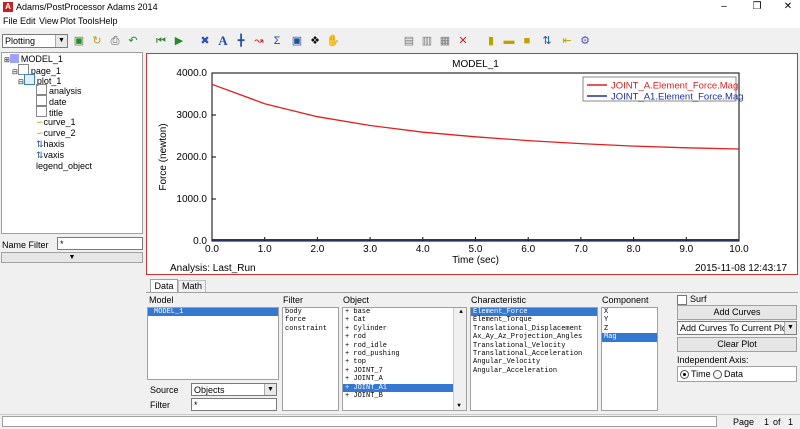 Image resolution: width=800 pixels, height=429 pixels. Describe the element at coordinates (234, 404) in the screenshot. I see `filter-input: *` at that location.